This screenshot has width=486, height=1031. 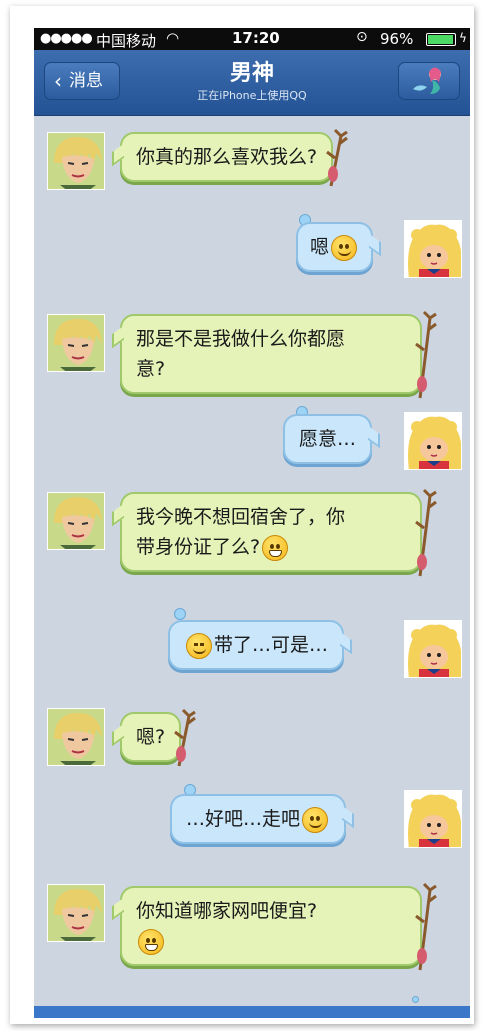 I want to click on message-bubble-friend: 你真的那么喜欢我么?, so click(x=230, y=157).